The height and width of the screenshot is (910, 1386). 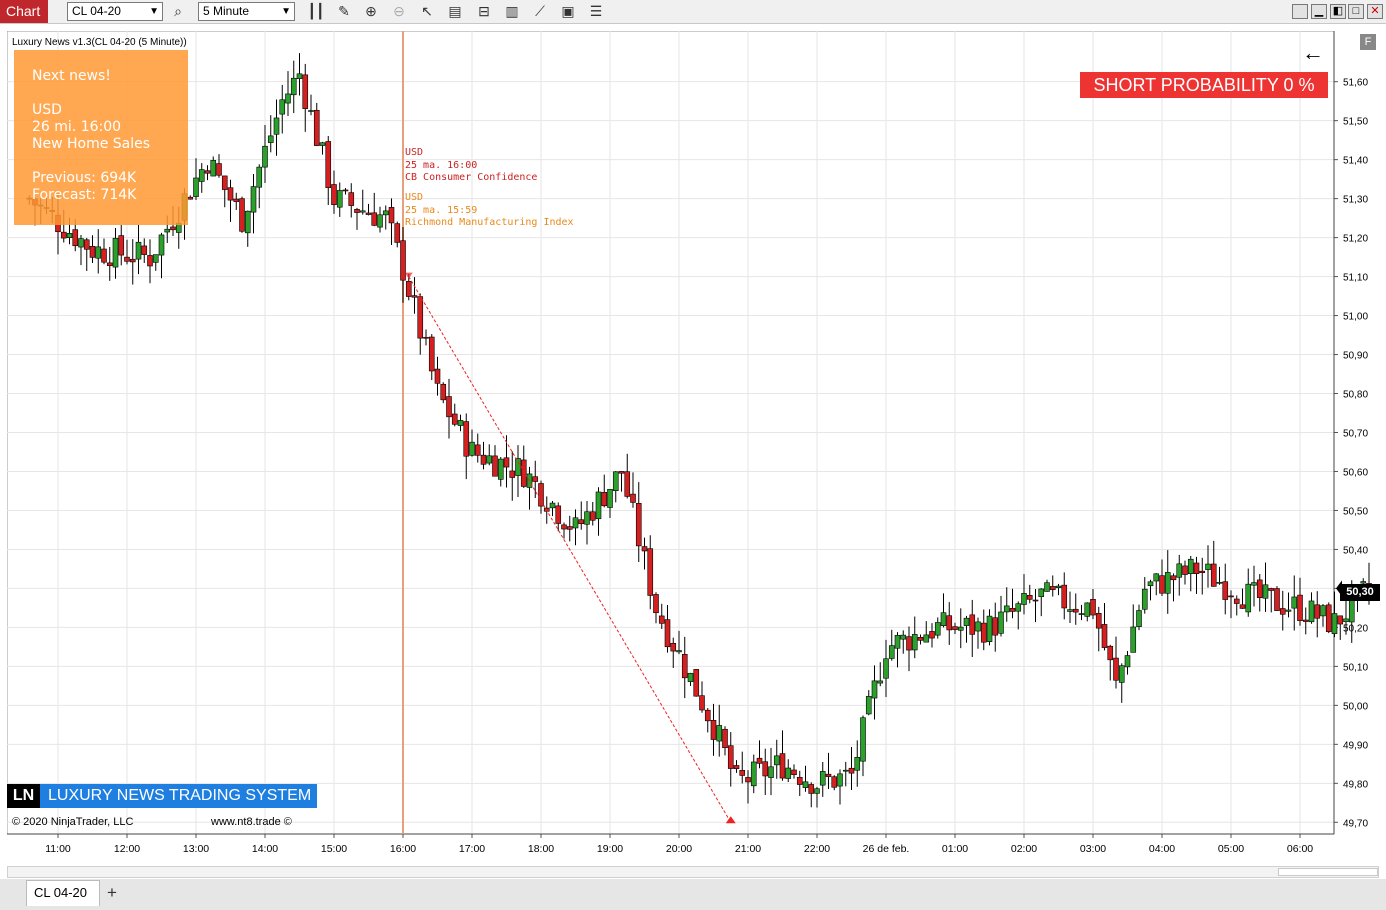 What do you see at coordinates (115, 11) in the screenshot?
I see `instrument-selector: CL 04-20 ▼` at bounding box center [115, 11].